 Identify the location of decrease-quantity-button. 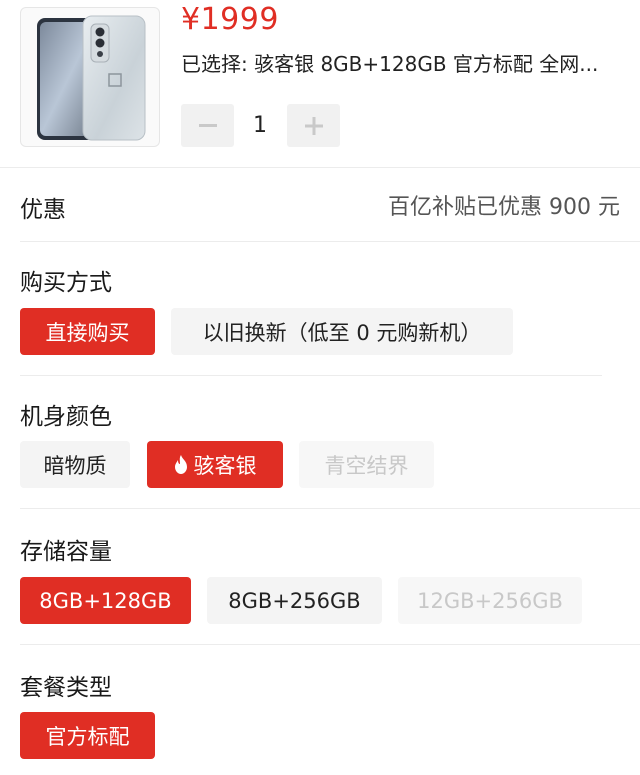
(207, 125).